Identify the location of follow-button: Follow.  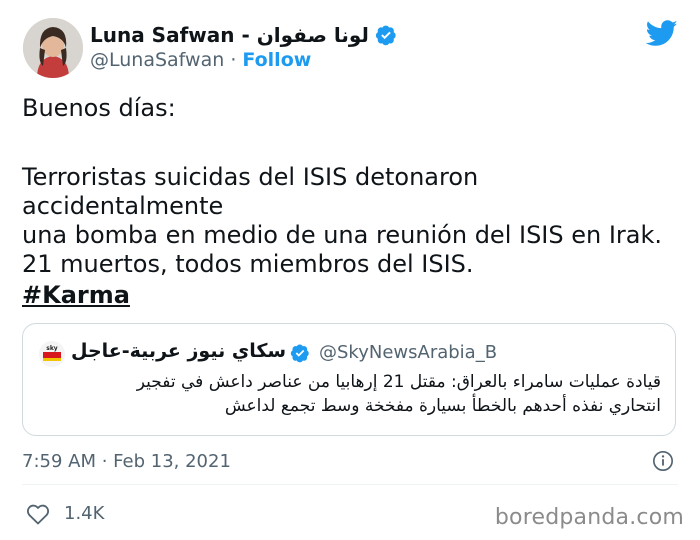
(276, 60).